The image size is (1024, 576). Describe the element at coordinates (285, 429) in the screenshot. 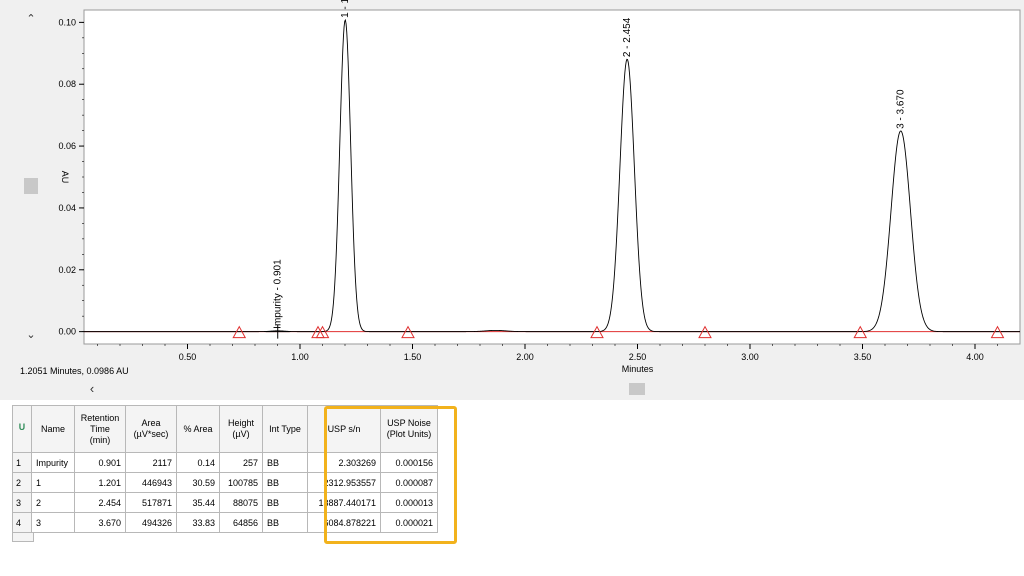

I see `col-int-type: Int Type` at that location.